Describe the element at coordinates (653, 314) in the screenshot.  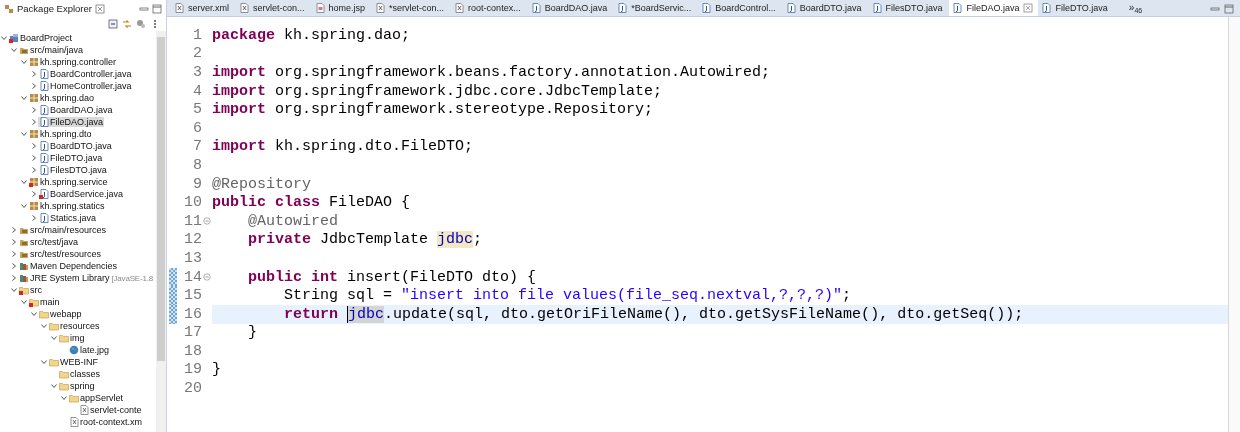
I see `code-line: return jdbc.update(sql, dto.getOriFileName(), dto.getSysFileName(), dto.getSeq());` at that location.